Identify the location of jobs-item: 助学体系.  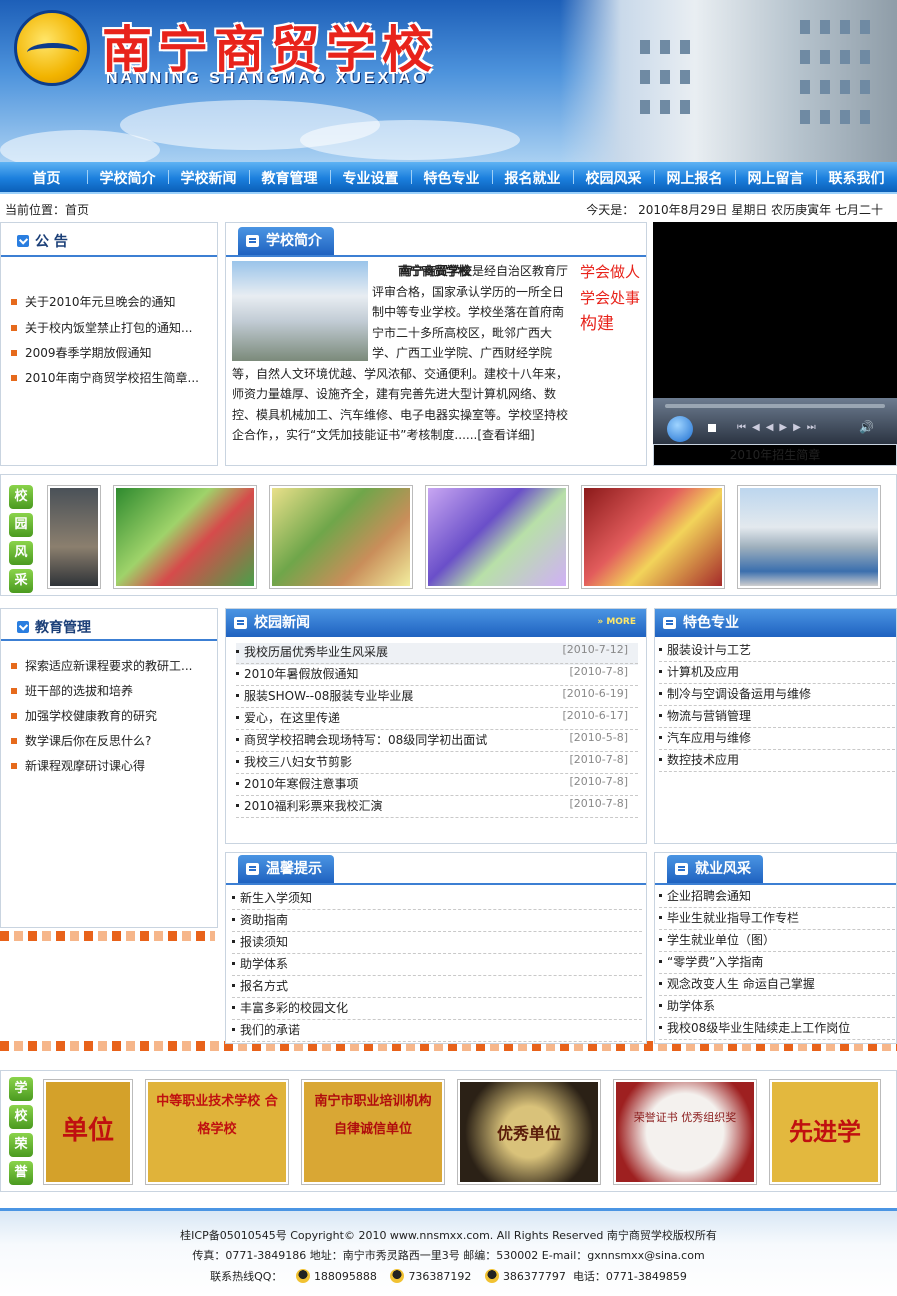
(777, 1008).